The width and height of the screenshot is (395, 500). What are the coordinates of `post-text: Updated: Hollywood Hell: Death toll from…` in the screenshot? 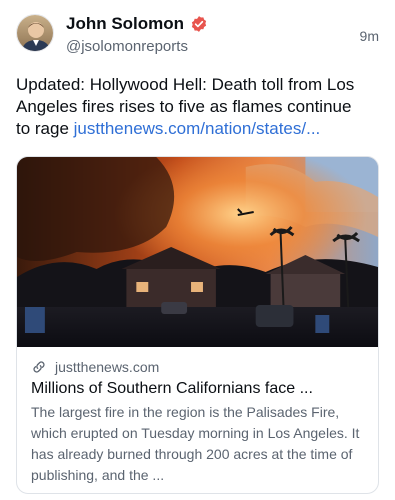 It's located at (191, 107).